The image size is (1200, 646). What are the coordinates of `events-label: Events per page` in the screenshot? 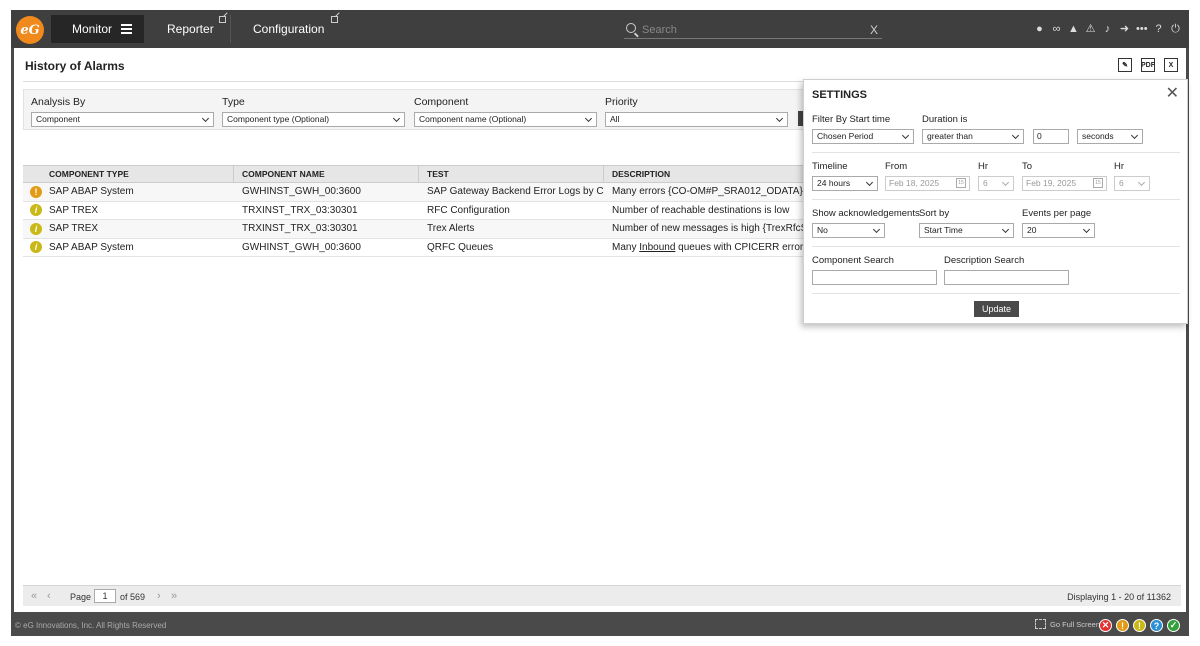 It's located at (1057, 213).